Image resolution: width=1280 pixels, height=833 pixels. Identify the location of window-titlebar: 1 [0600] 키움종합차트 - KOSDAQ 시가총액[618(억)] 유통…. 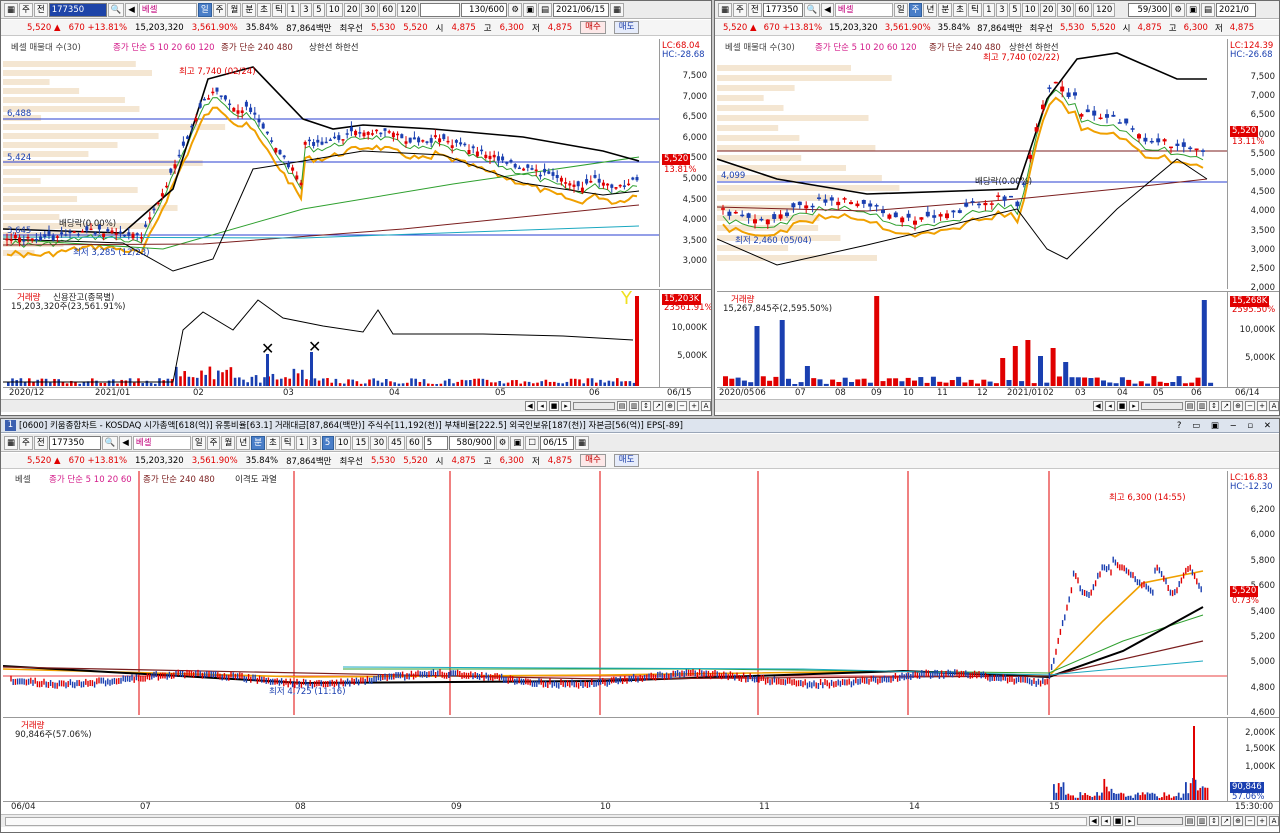
(640, 426).